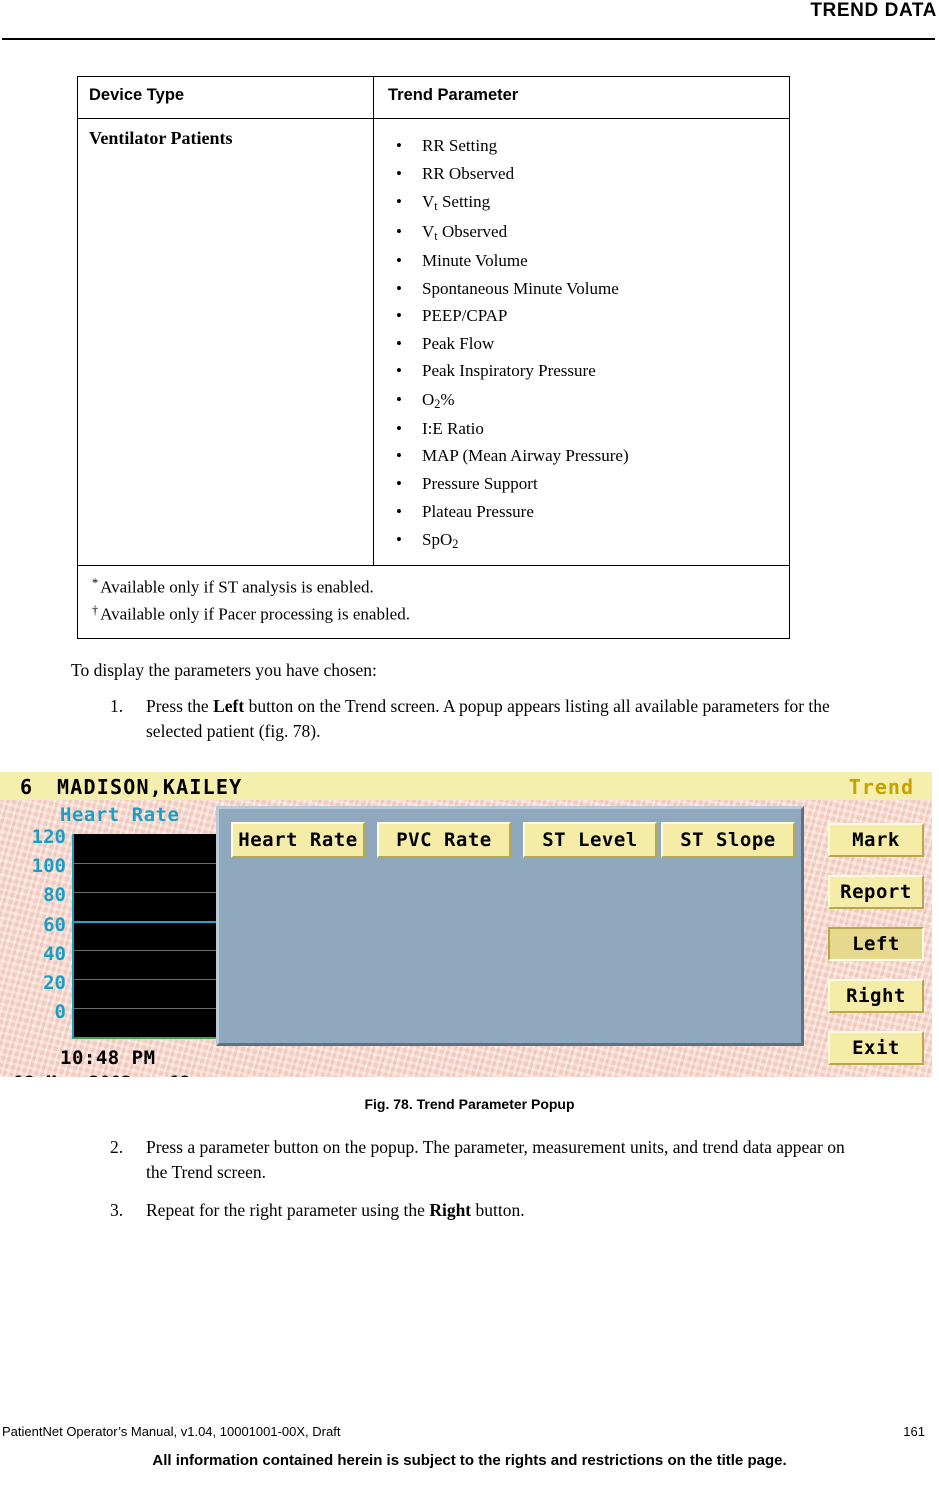 Image resolution: width=939 pixels, height=1488 pixels. Describe the element at coordinates (876, 996) in the screenshot. I see `menu-button-right: Right` at that location.